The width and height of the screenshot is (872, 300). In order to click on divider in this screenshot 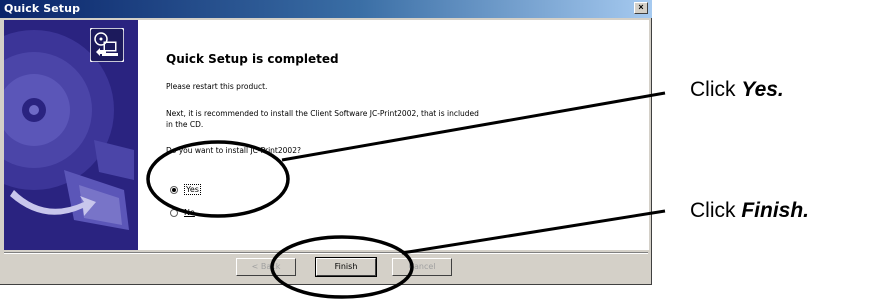, I will do `click(326, 253)`.